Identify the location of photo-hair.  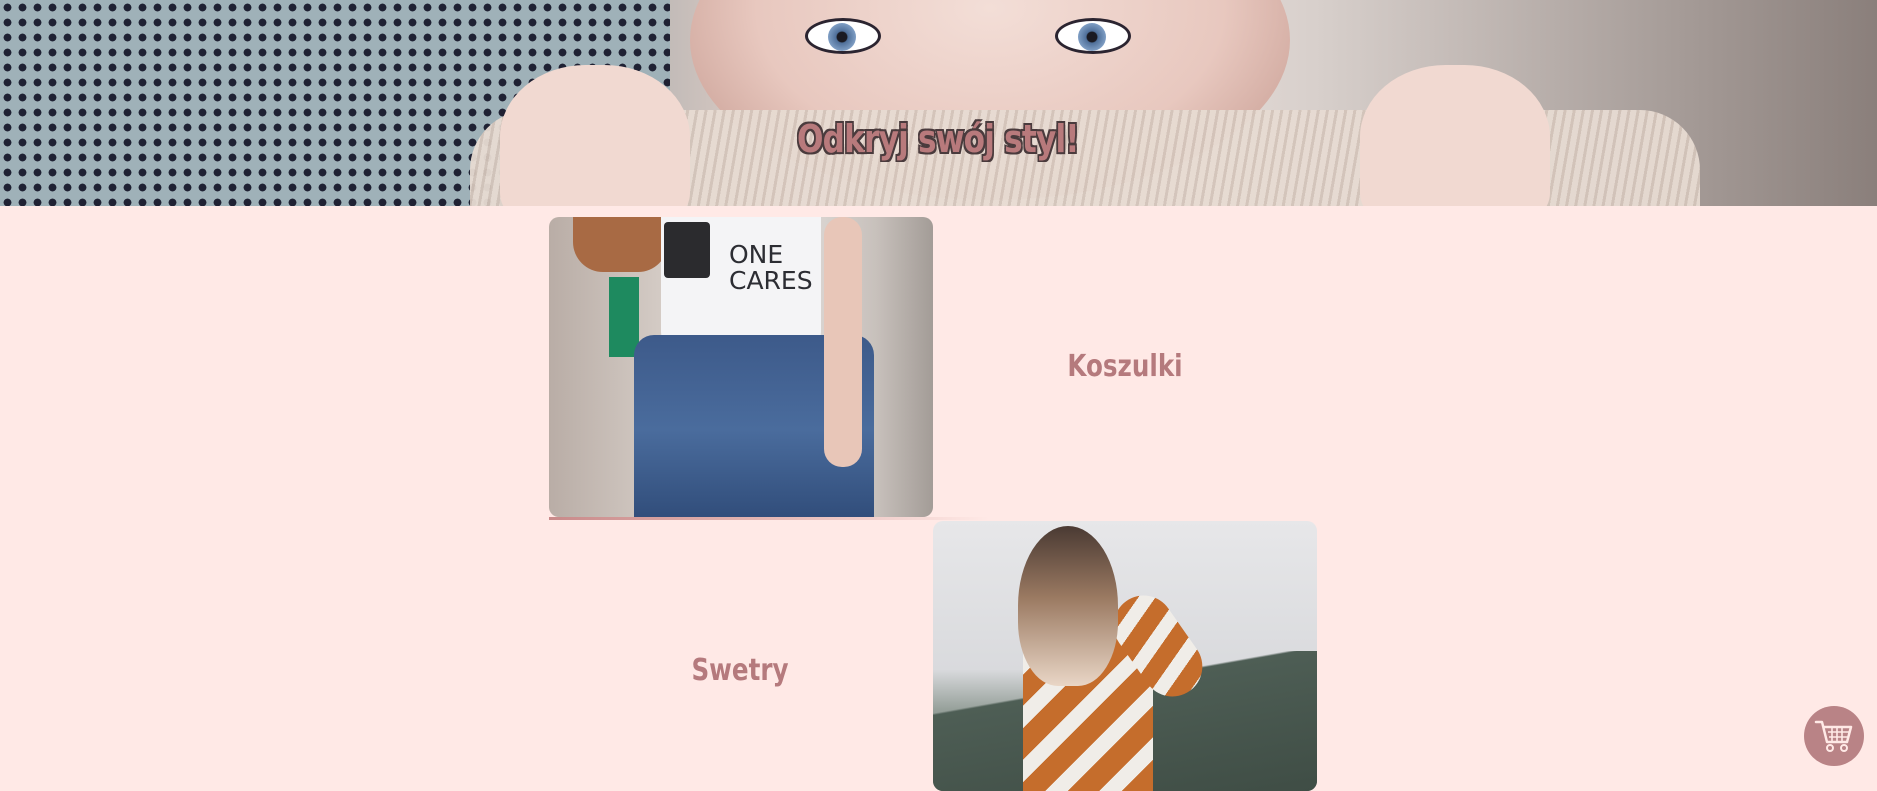
(1068, 606).